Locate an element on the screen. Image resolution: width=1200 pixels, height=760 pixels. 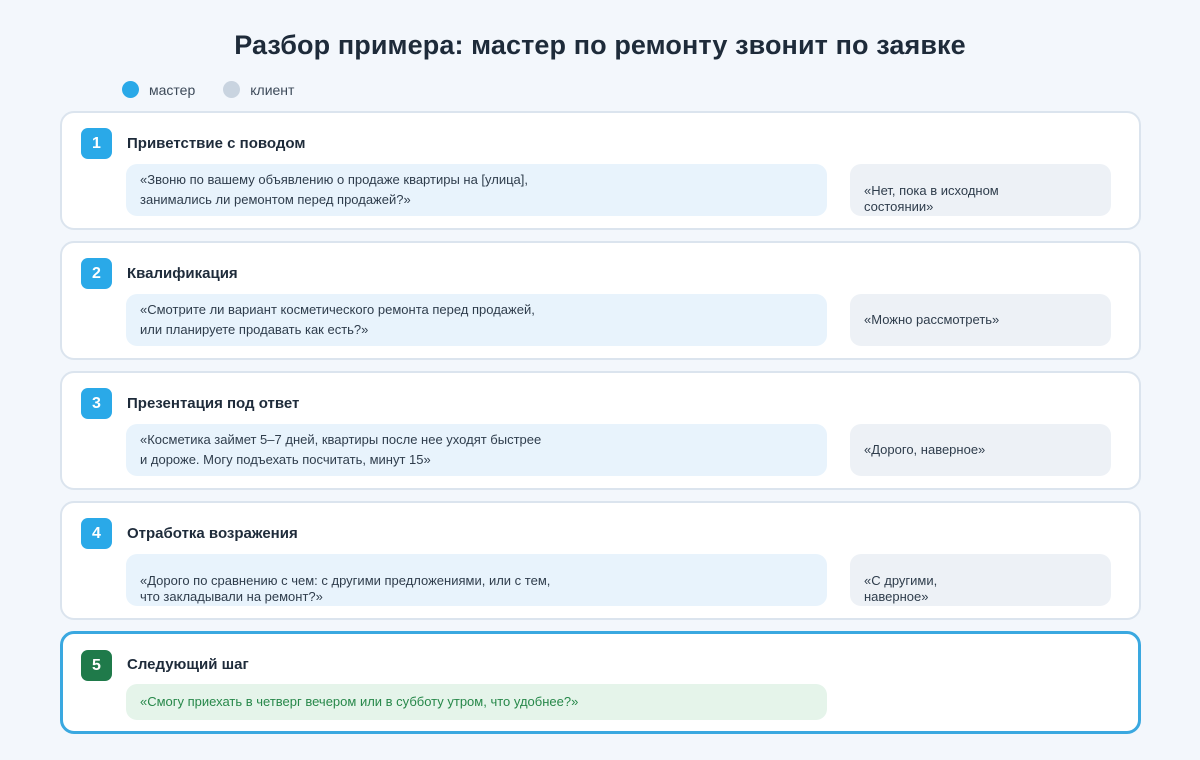
legend-item-client: клиент is located at coordinates (258, 89).